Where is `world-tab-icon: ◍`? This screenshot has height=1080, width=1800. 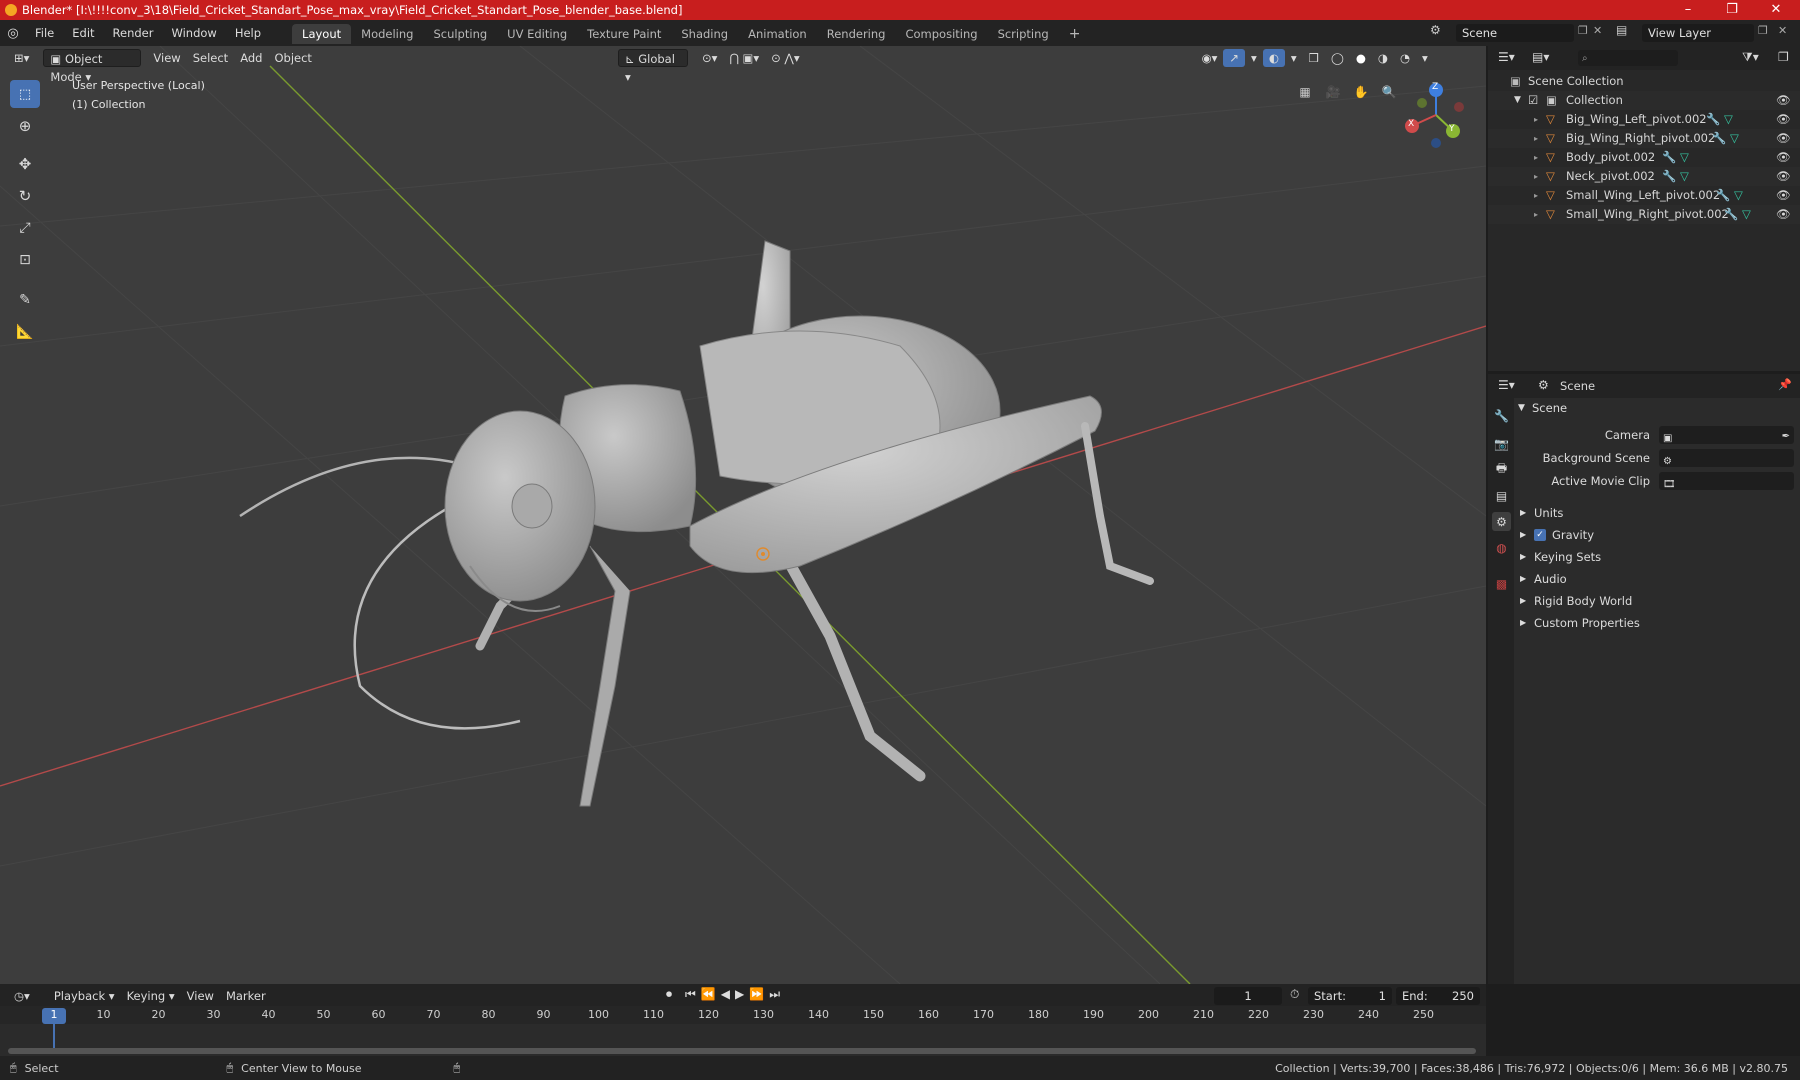 world-tab-icon: ◍ is located at coordinates (1501, 547).